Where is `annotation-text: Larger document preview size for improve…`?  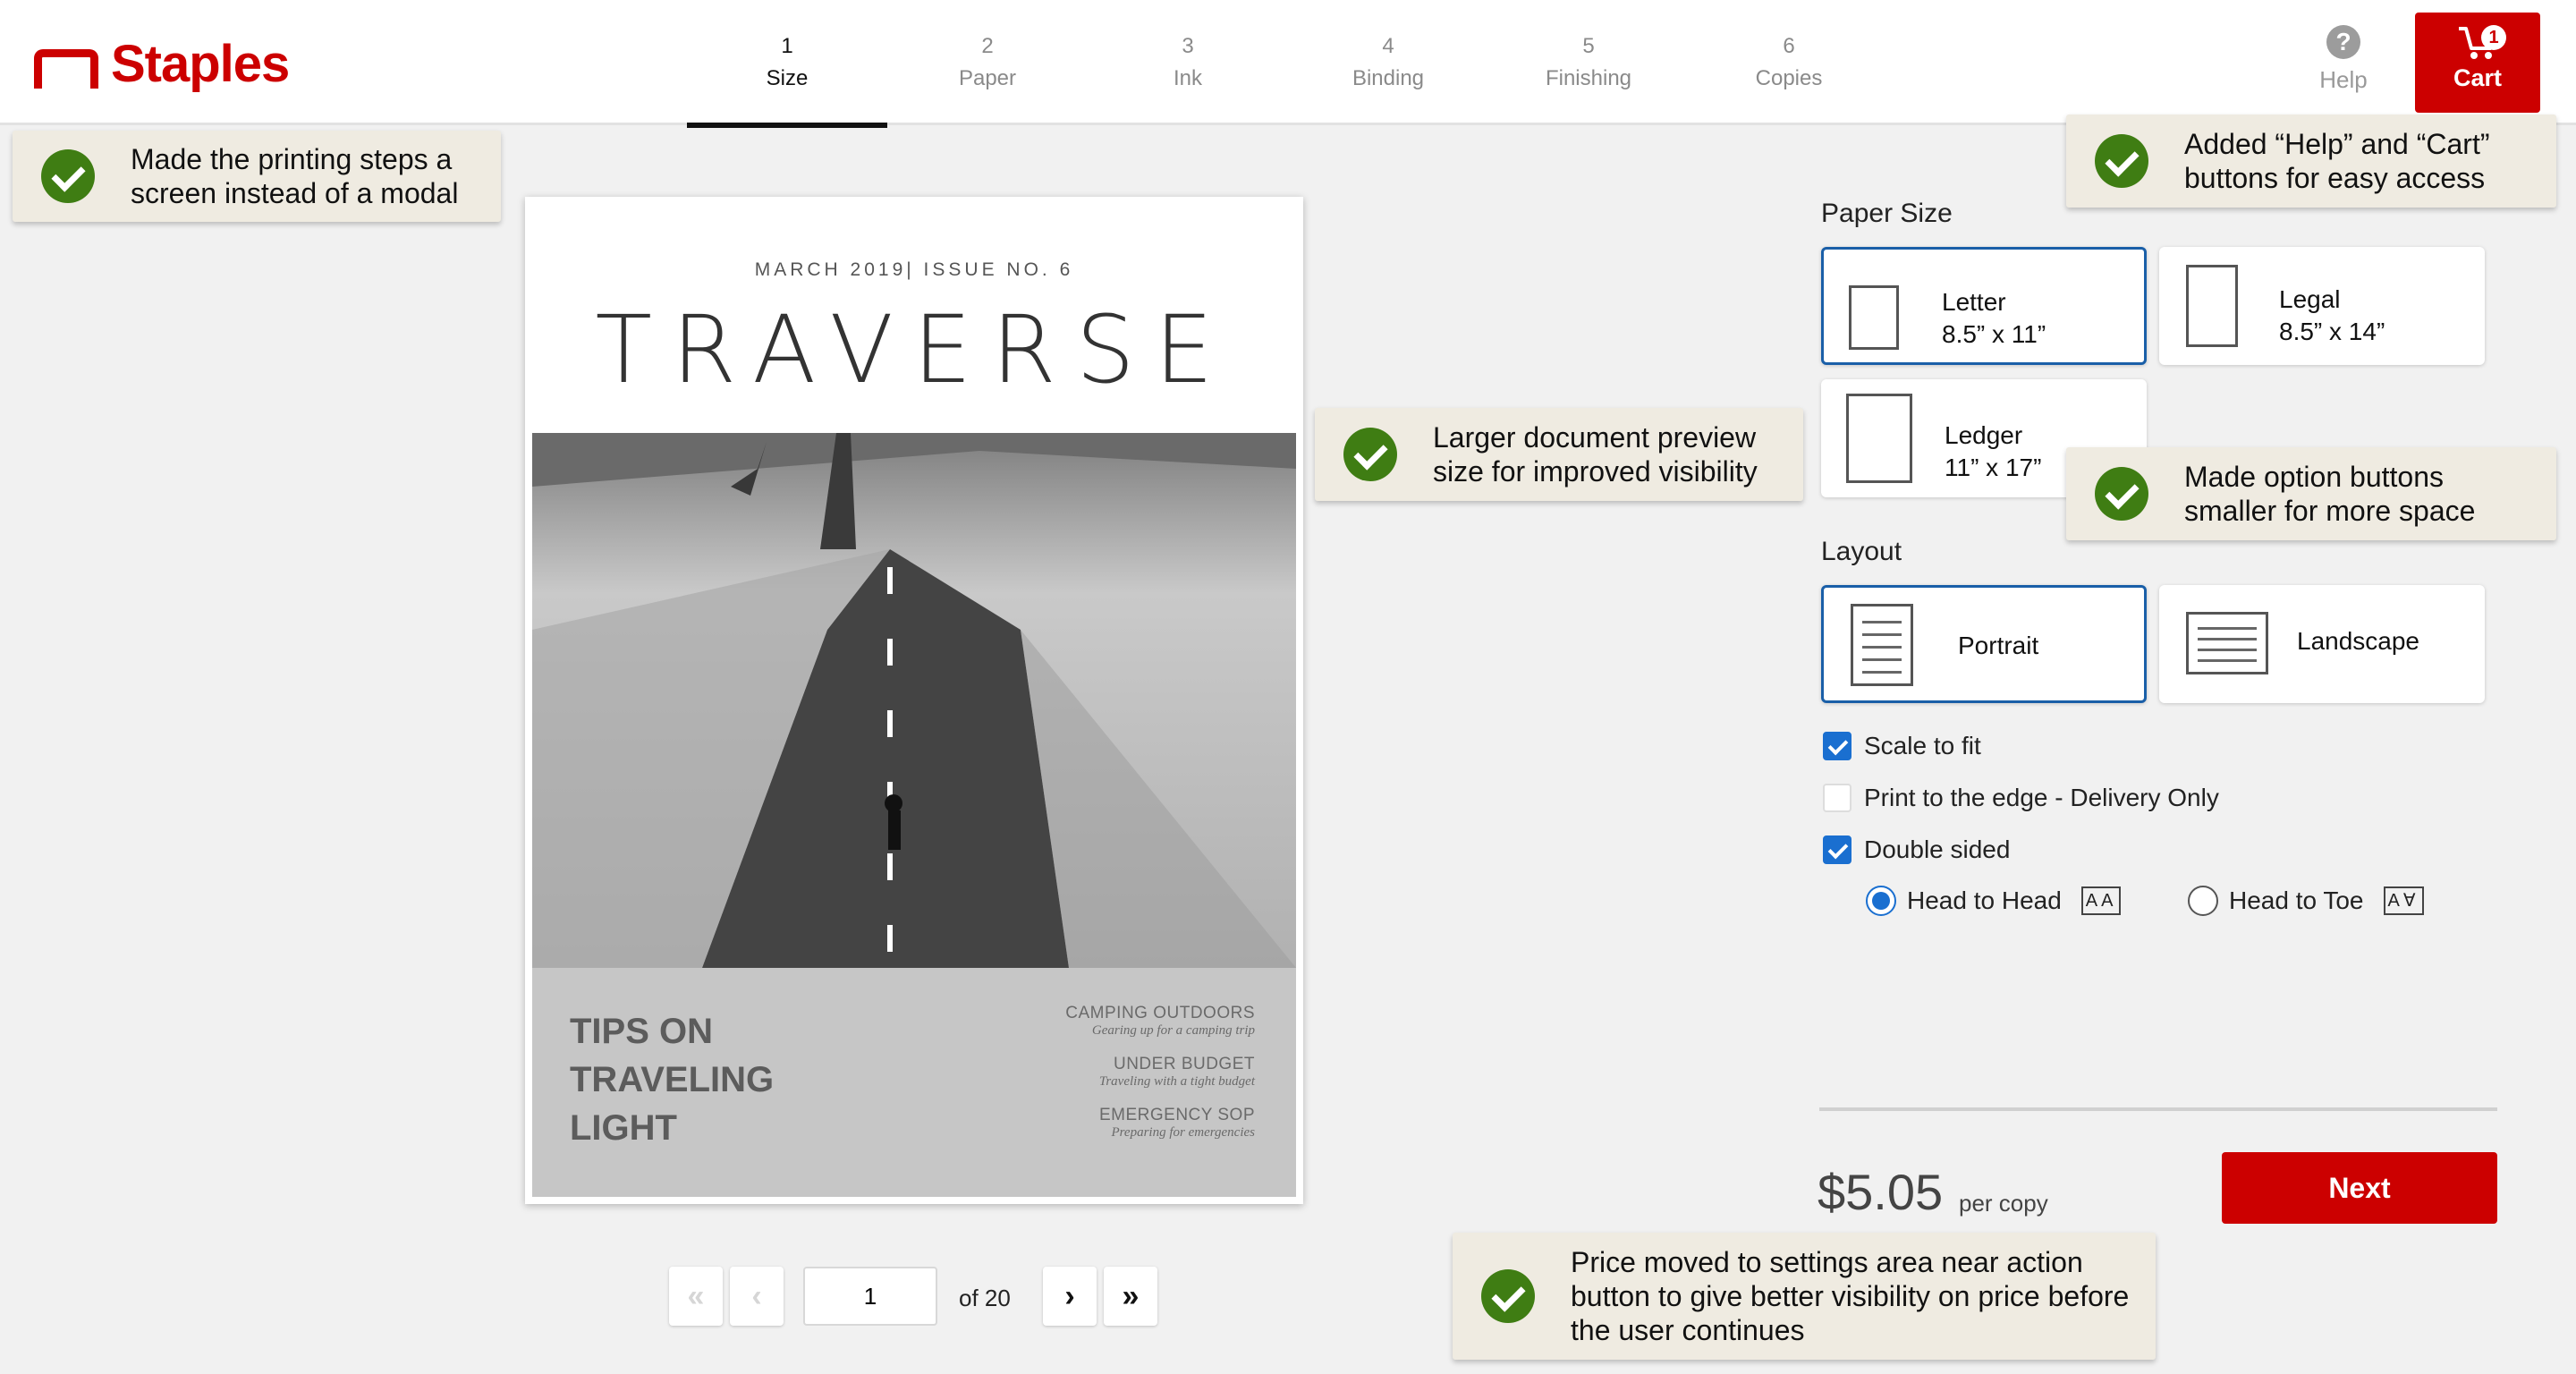
annotation-text: Larger document preview size for improve… is located at coordinates (1595, 454).